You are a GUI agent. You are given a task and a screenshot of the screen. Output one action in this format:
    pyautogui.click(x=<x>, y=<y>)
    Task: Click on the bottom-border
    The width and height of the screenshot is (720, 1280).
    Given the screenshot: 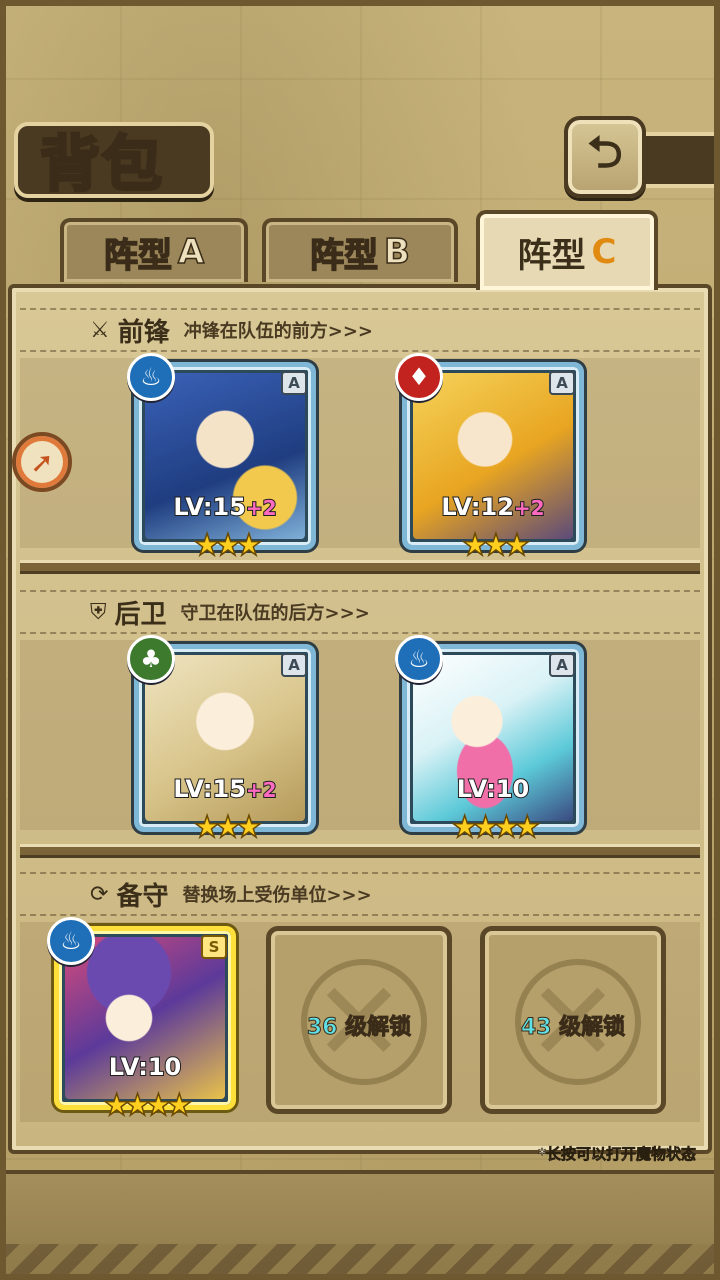 What is the action you would take?
    pyautogui.click(x=360, y=1225)
    